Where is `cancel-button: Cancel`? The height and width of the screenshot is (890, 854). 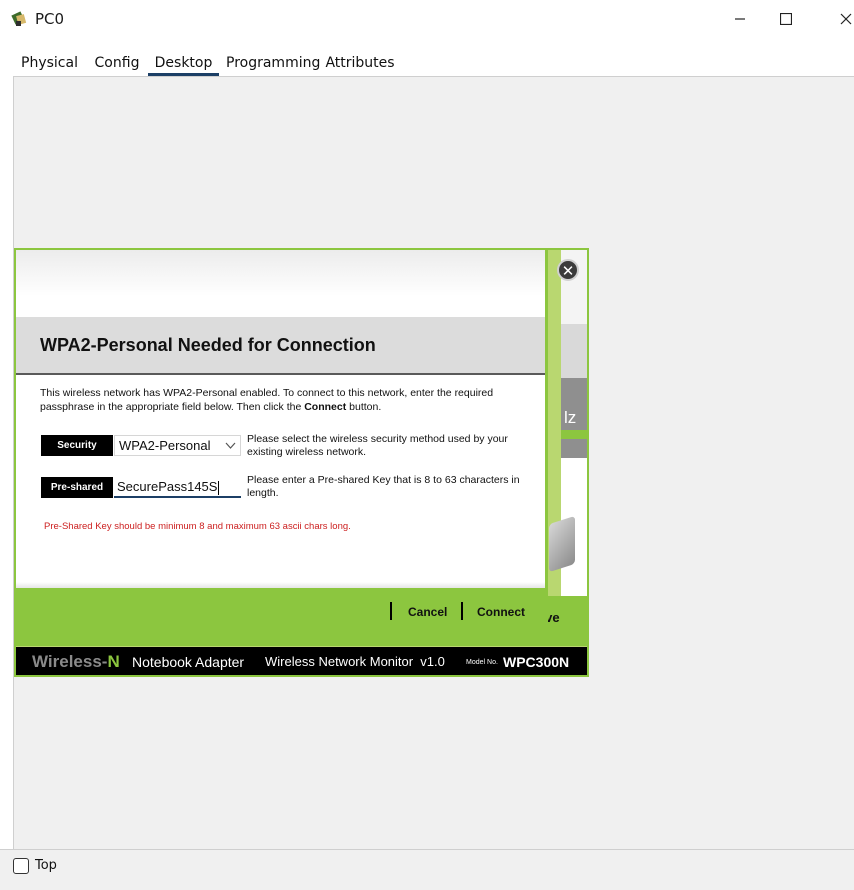 cancel-button: Cancel is located at coordinates (427, 612).